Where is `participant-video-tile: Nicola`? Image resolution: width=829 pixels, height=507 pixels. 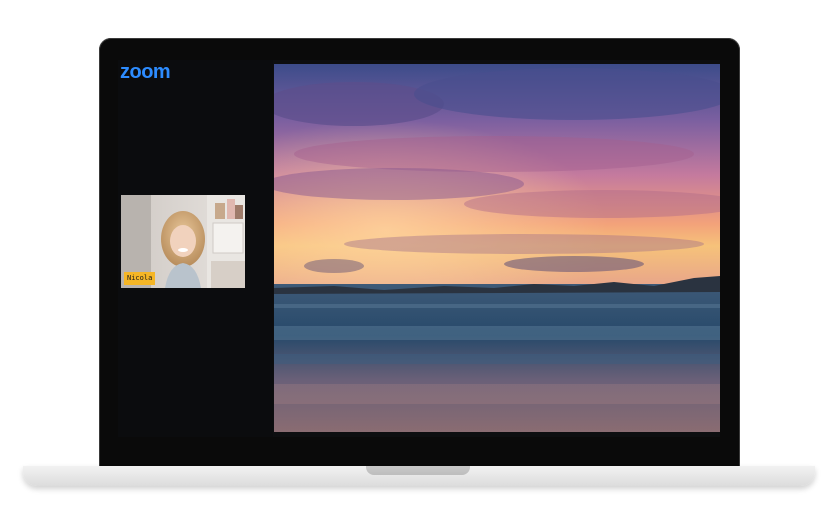 participant-video-tile: Nicola is located at coordinates (183, 241).